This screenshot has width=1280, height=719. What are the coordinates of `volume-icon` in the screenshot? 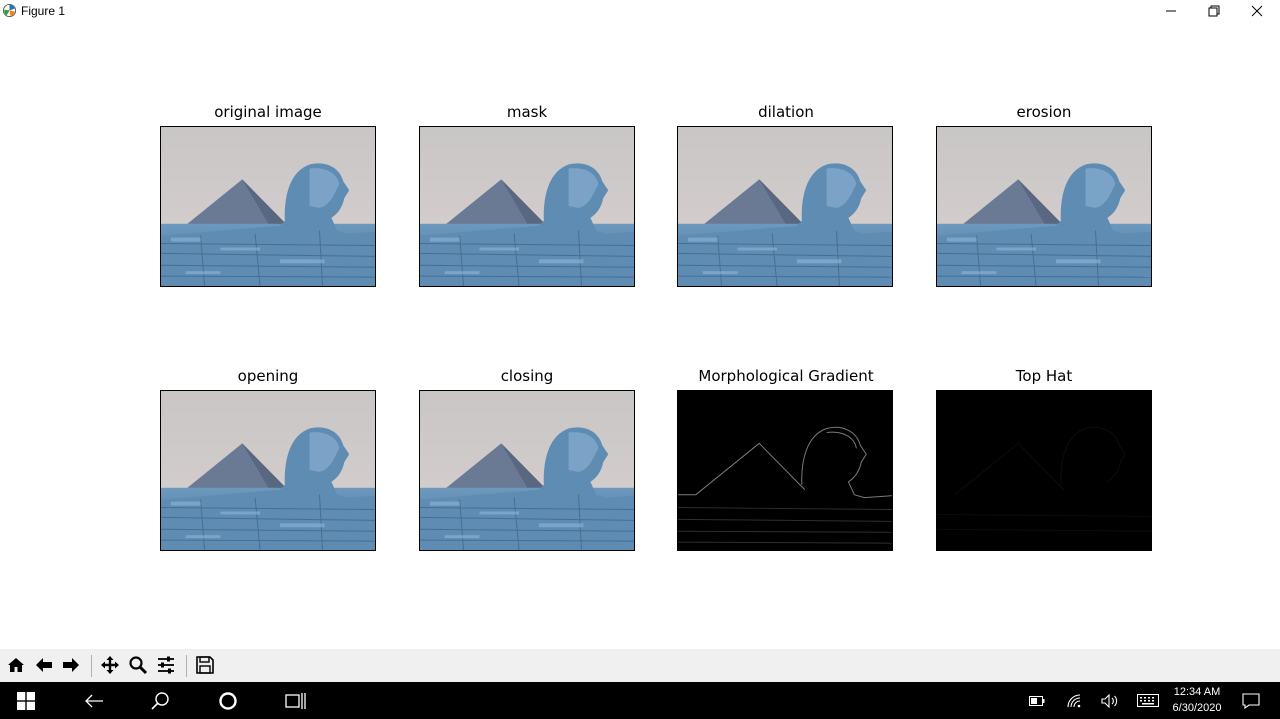 It's located at (1109, 700).